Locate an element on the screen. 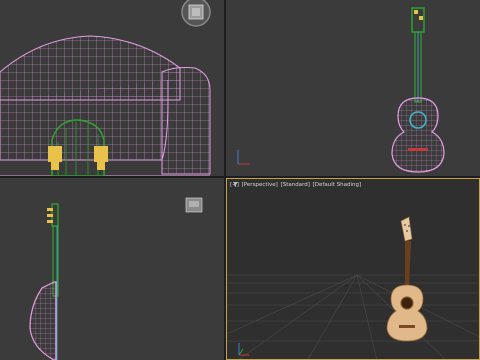 The height and width of the screenshot is (360, 480). viewcube-small-icon is located at coordinates (194, 205).